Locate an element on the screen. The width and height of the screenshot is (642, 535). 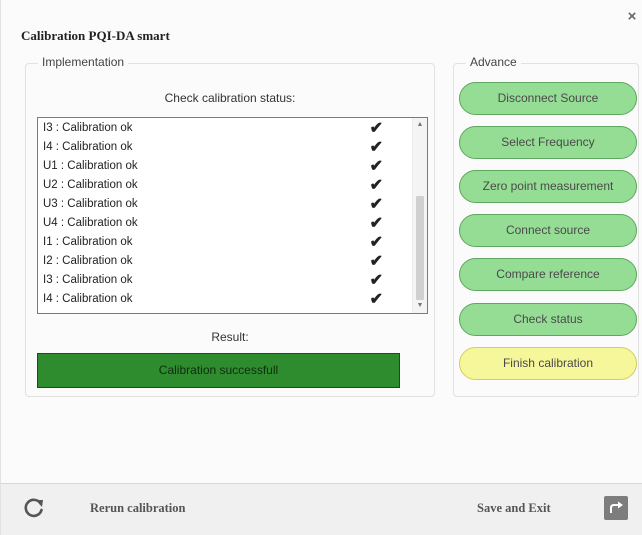
list-item-label: I1 : Calibration ok is located at coordinates (88, 242).